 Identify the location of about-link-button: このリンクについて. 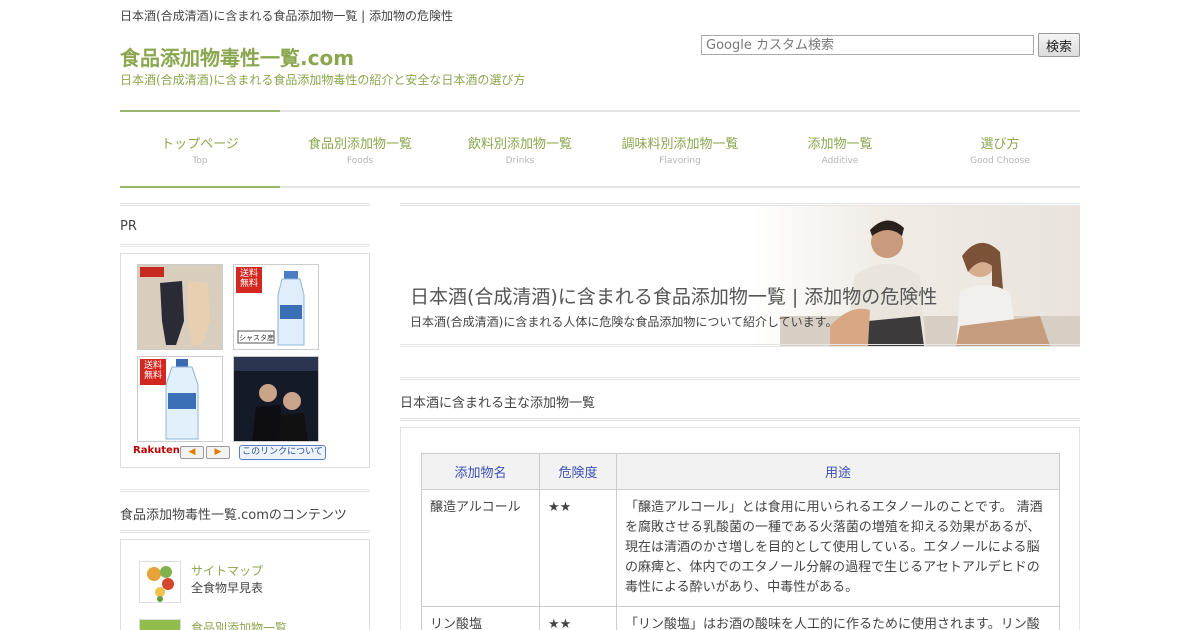
(282, 452).